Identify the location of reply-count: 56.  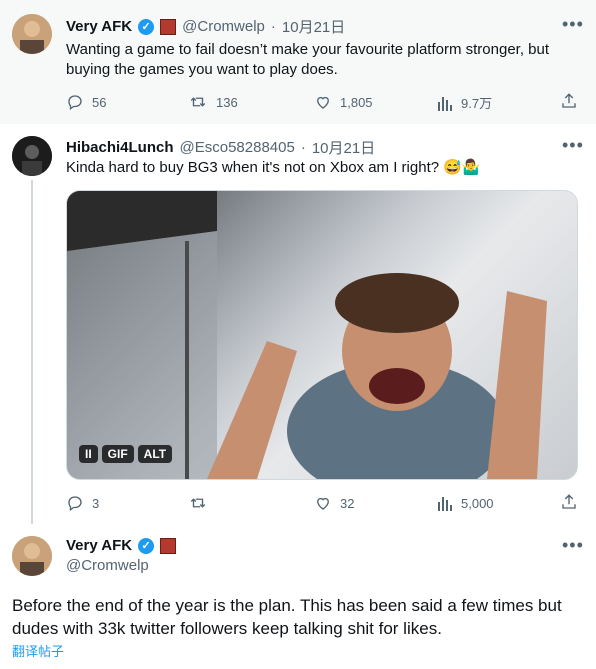
(99, 102).